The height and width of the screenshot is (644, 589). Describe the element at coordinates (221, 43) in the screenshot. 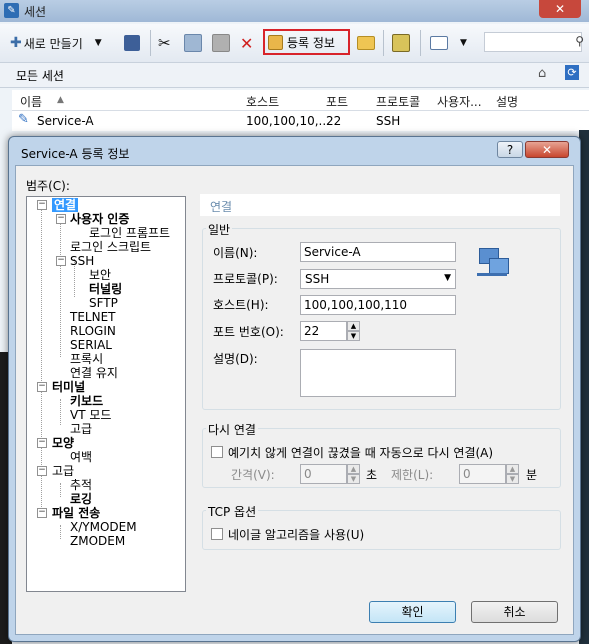

I see `paste-icon` at that location.